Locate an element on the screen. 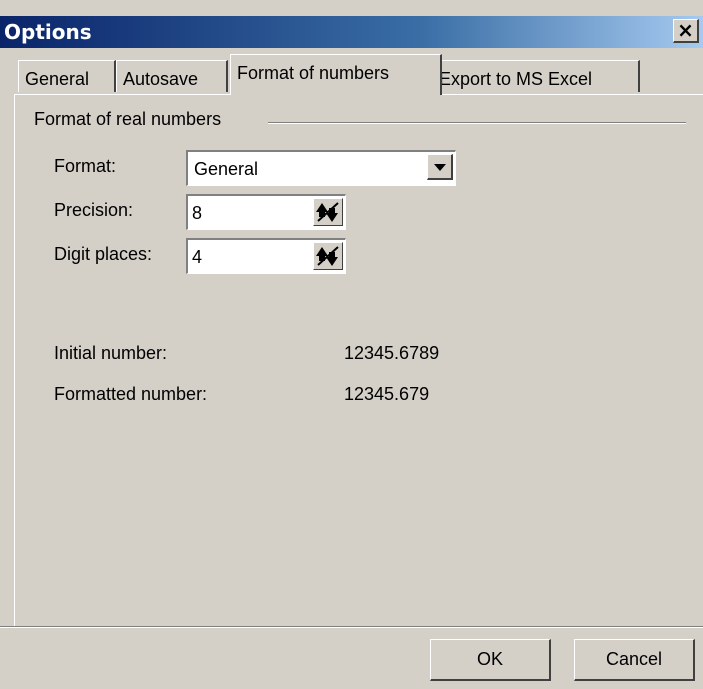  close-icon: × is located at coordinates (685, 30).